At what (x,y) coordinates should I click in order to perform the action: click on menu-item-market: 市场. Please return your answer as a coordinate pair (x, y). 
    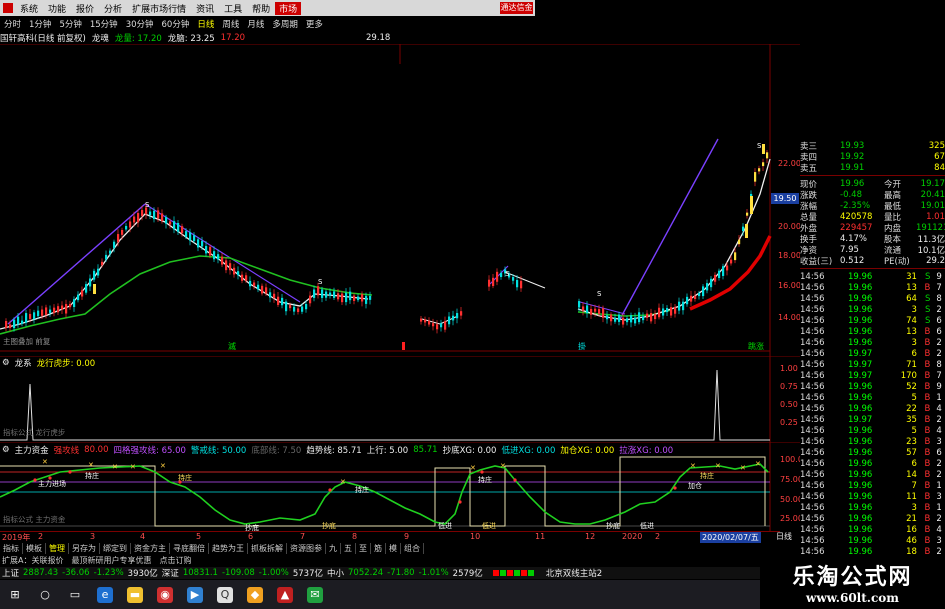
    Looking at the image, I should click on (288, 8).